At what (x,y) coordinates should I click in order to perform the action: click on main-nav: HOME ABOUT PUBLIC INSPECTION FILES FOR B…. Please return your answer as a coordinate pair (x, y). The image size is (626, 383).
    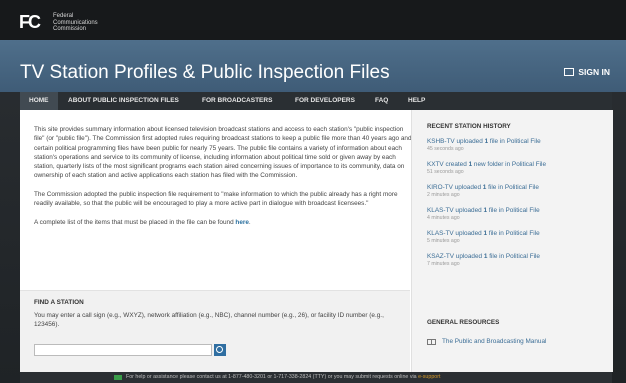
    Looking at the image, I should click on (316, 101).